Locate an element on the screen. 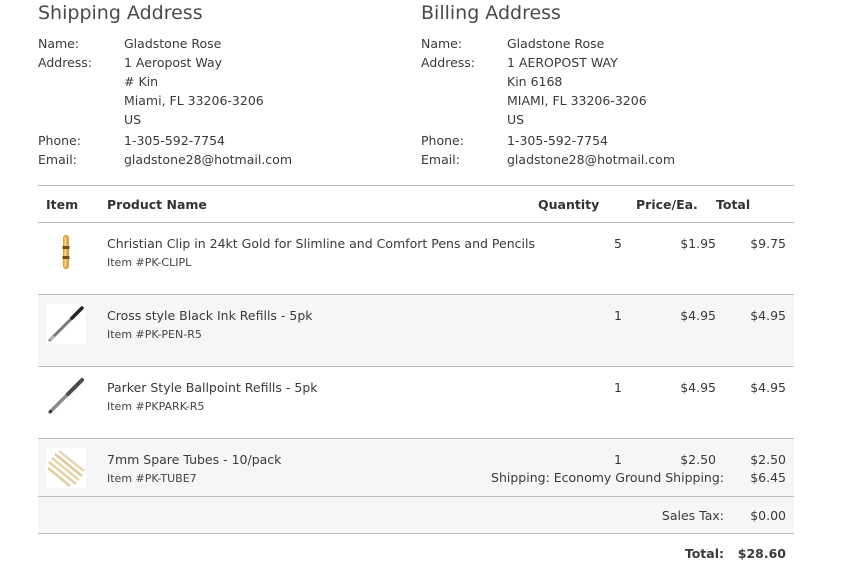  billing-address-title: Billing Address is located at coordinates (491, 13).